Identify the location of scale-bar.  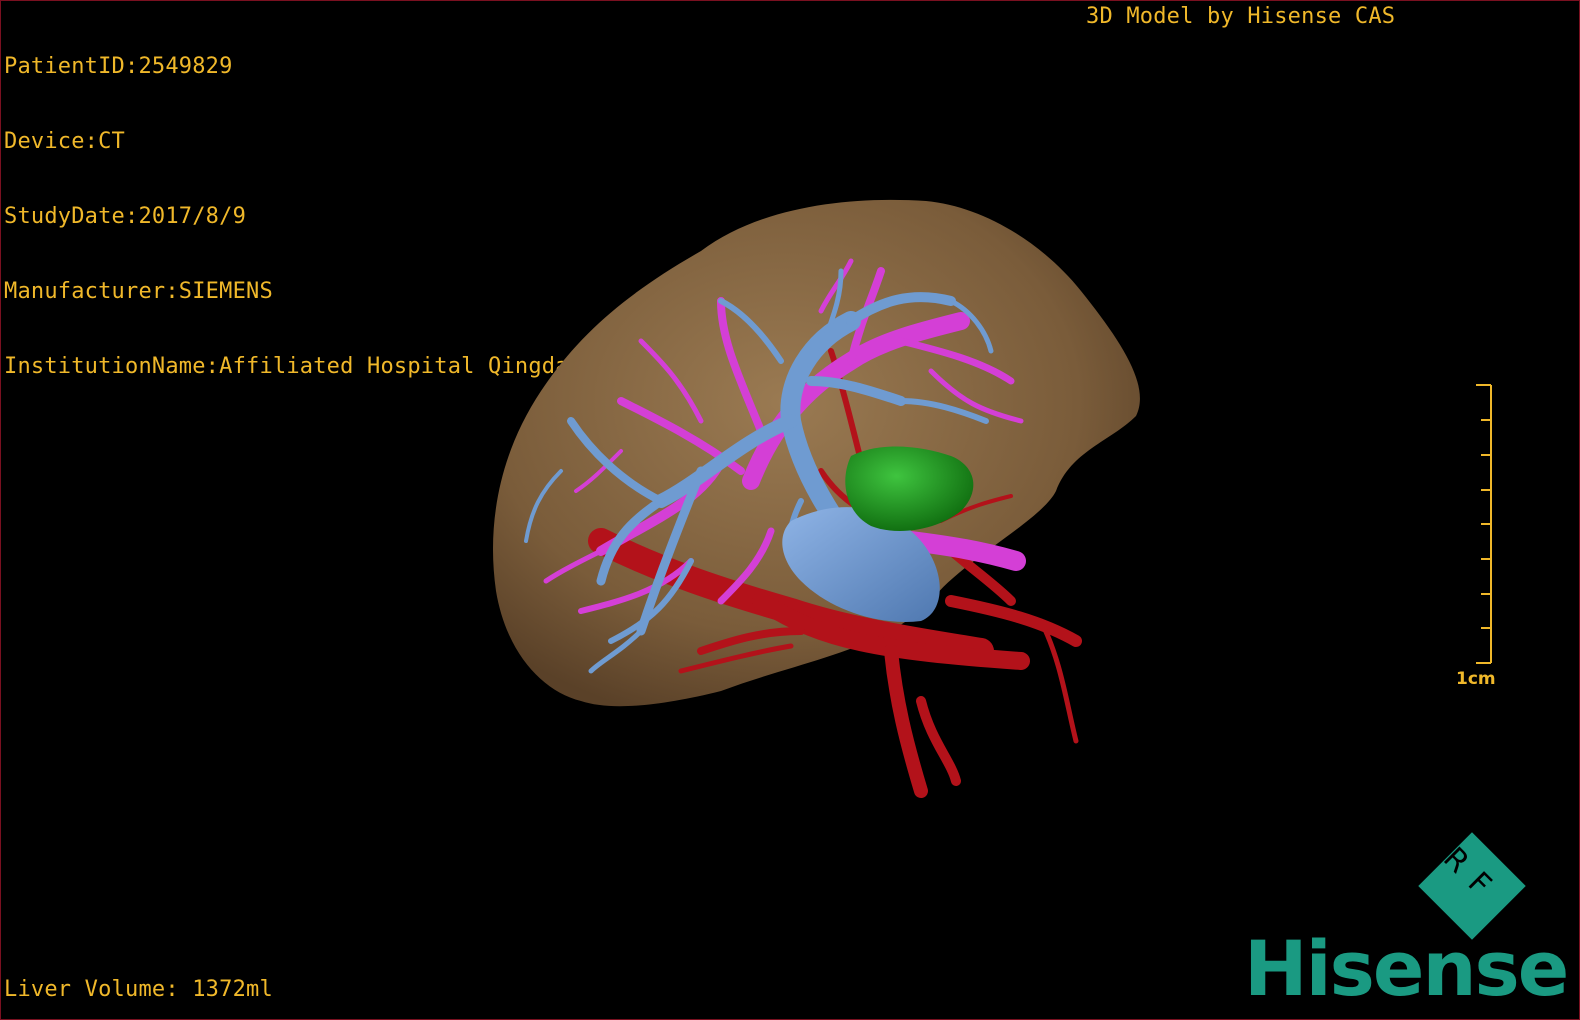
(1484, 524).